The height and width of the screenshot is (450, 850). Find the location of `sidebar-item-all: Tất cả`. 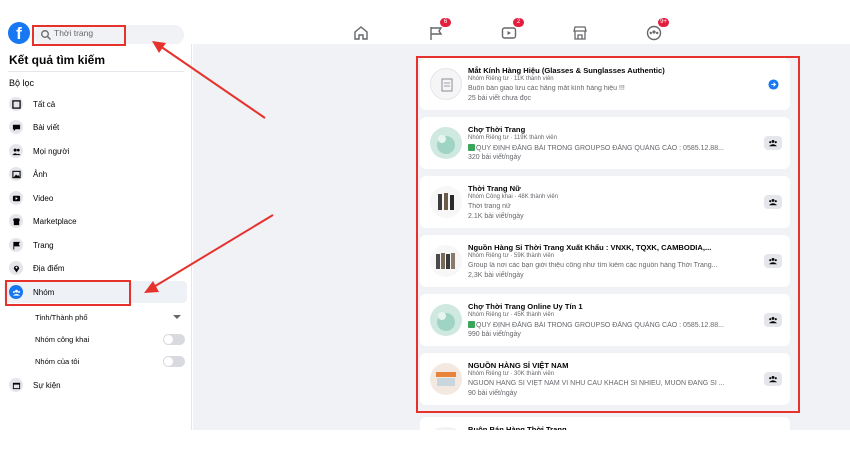

sidebar-item-all: Tất cả is located at coordinates (95, 104).